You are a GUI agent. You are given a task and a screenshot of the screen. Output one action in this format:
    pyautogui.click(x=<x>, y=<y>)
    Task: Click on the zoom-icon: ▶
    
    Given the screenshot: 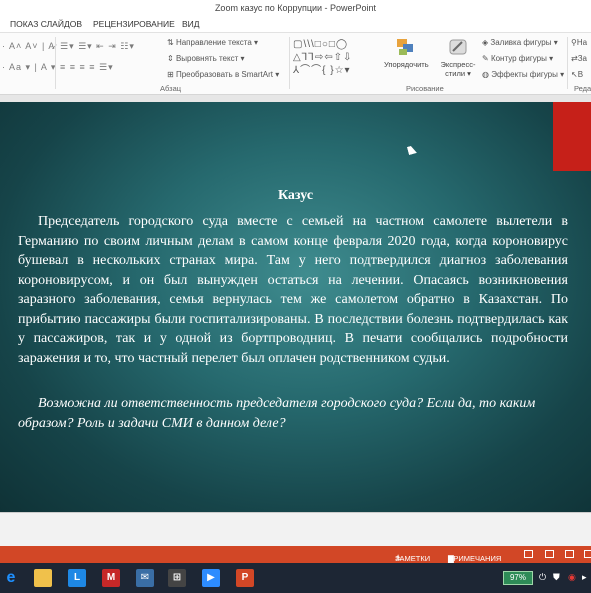 What is the action you would take?
    pyautogui.click(x=211, y=578)
    